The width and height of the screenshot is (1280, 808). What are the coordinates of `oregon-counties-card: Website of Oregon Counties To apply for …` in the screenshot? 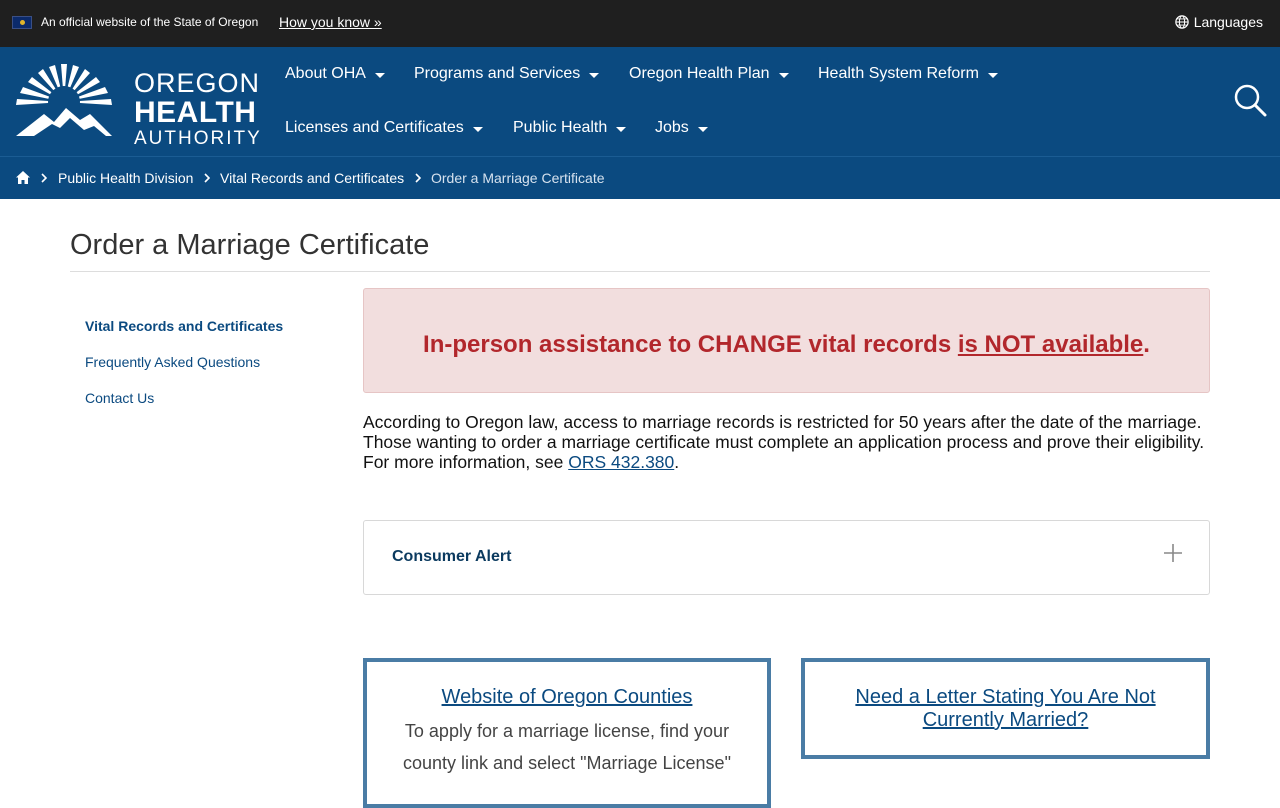 It's located at (567, 733).